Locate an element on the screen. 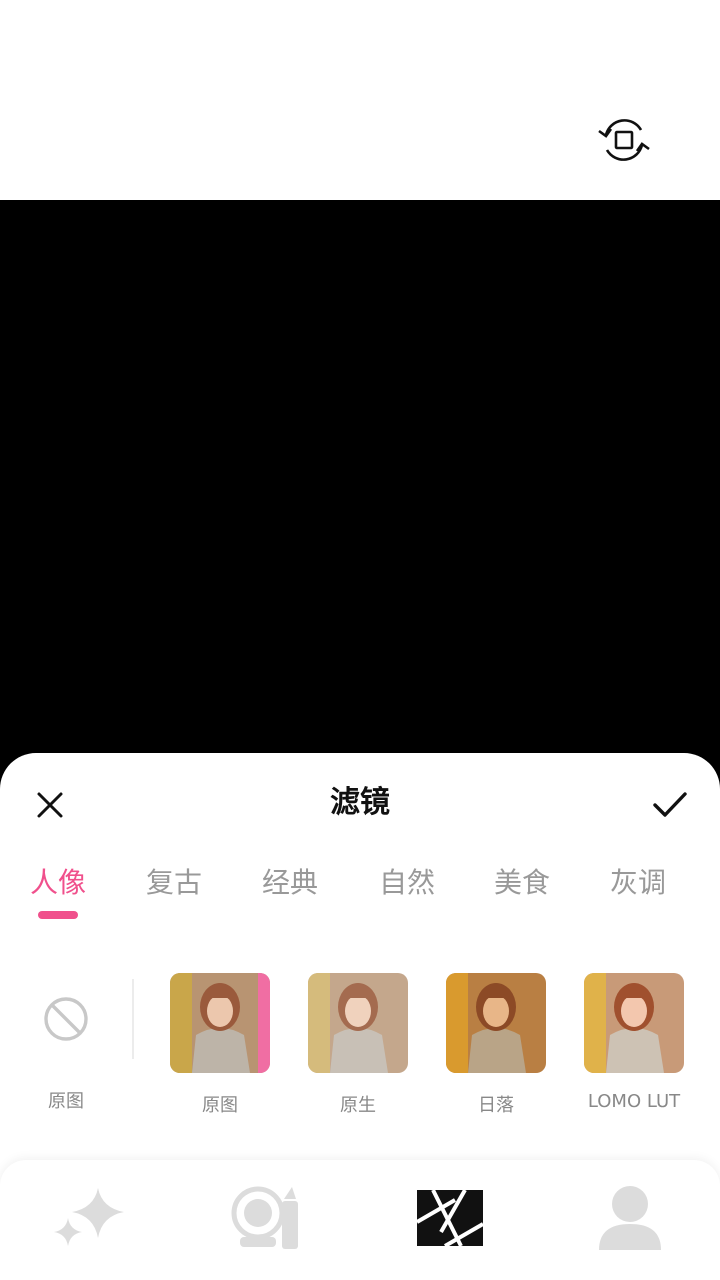 Image resolution: width=720 pixels, height=1280 pixels. divider is located at coordinates (133, 1019).